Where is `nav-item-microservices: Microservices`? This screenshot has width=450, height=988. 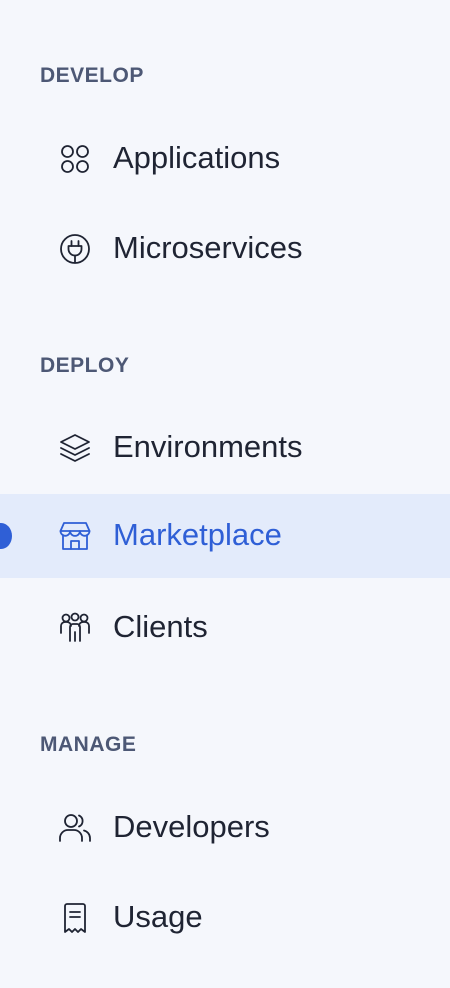
nav-item-microservices: Microservices is located at coordinates (225, 249).